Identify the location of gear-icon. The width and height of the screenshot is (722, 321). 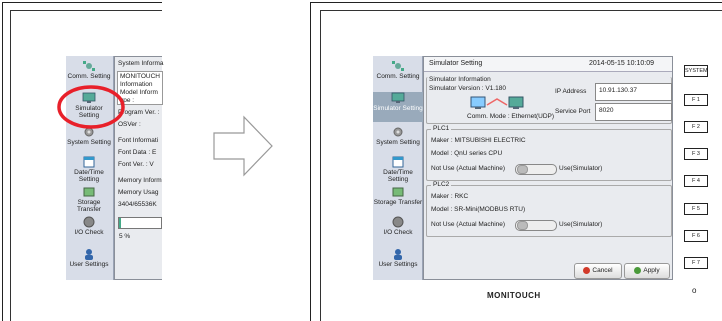
(398, 132).